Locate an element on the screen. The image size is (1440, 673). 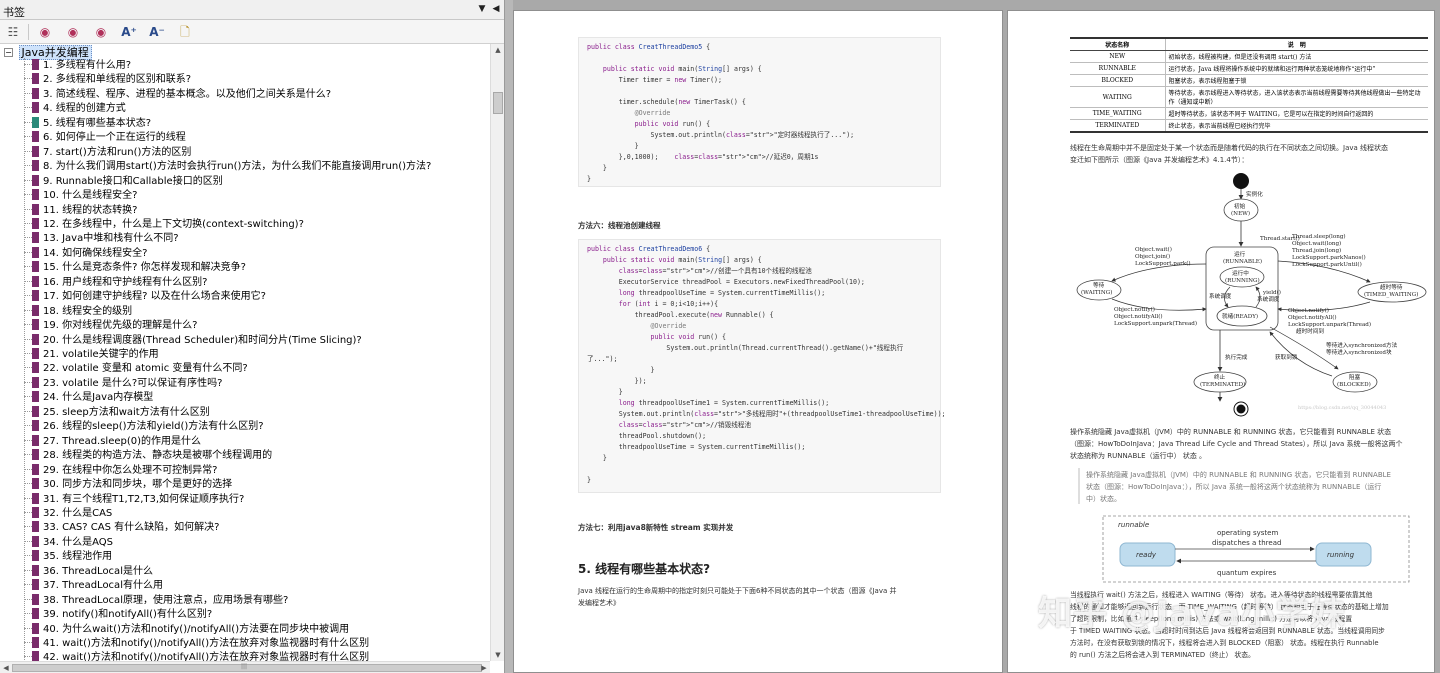
bookmark-item: 22. volatile 变量和 atomic 变量有什么不同? is located at coordinates (136, 369).